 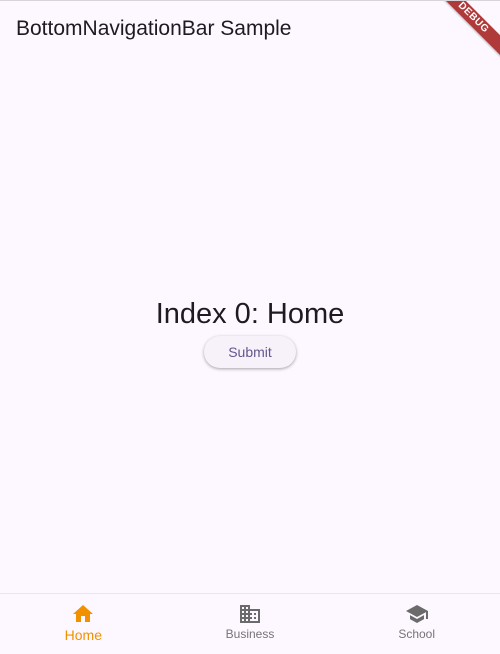 What do you see at coordinates (83, 624) in the screenshot?
I see `nav-item-home: Home` at bounding box center [83, 624].